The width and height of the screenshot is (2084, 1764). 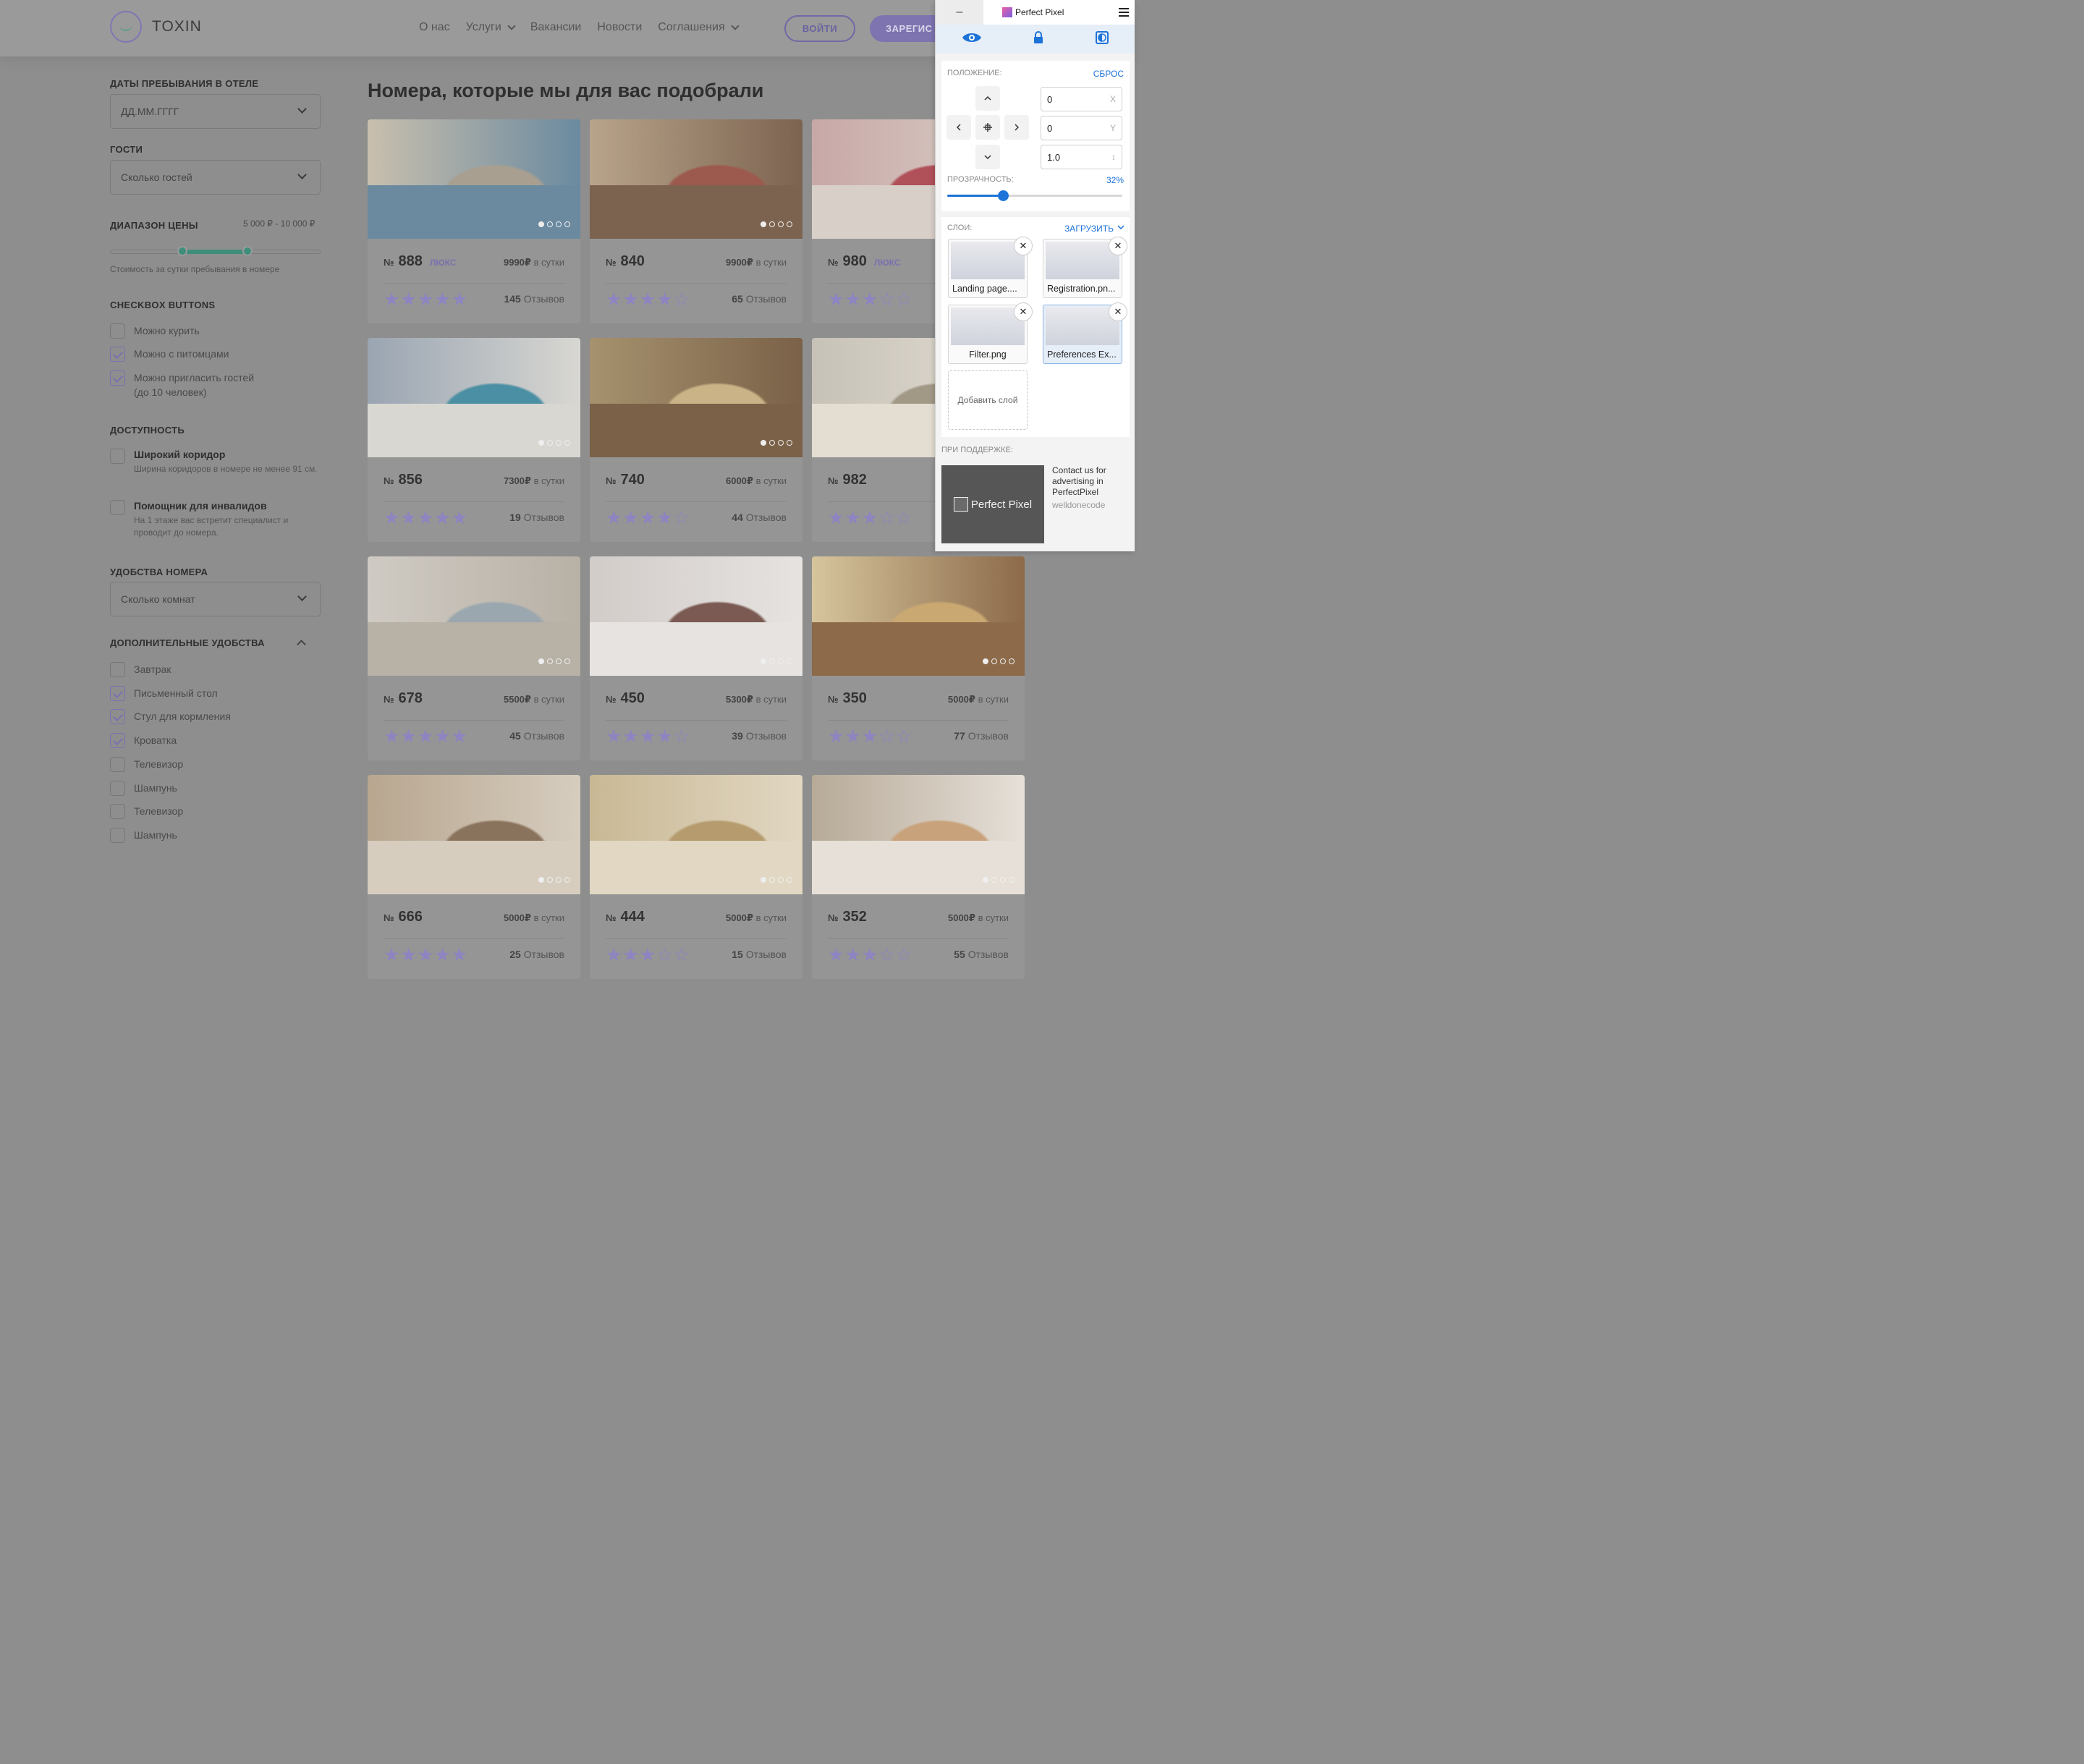 What do you see at coordinates (556, 27) in the screenshot?
I see `nav-item-vacancies: Вакансии` at bounding box center [556, 27].